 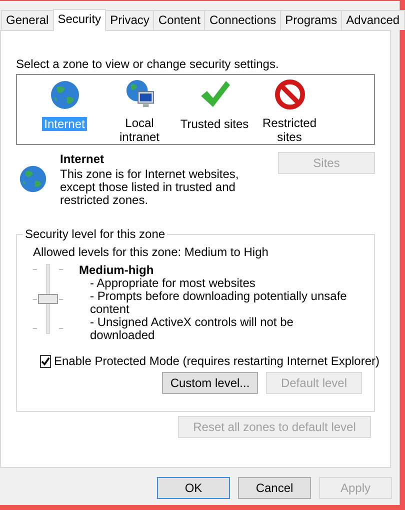 What do you see at coordinates (290, 94) in the screenshot?
I see `no-entry-icon` at bounding box center [290, 94].